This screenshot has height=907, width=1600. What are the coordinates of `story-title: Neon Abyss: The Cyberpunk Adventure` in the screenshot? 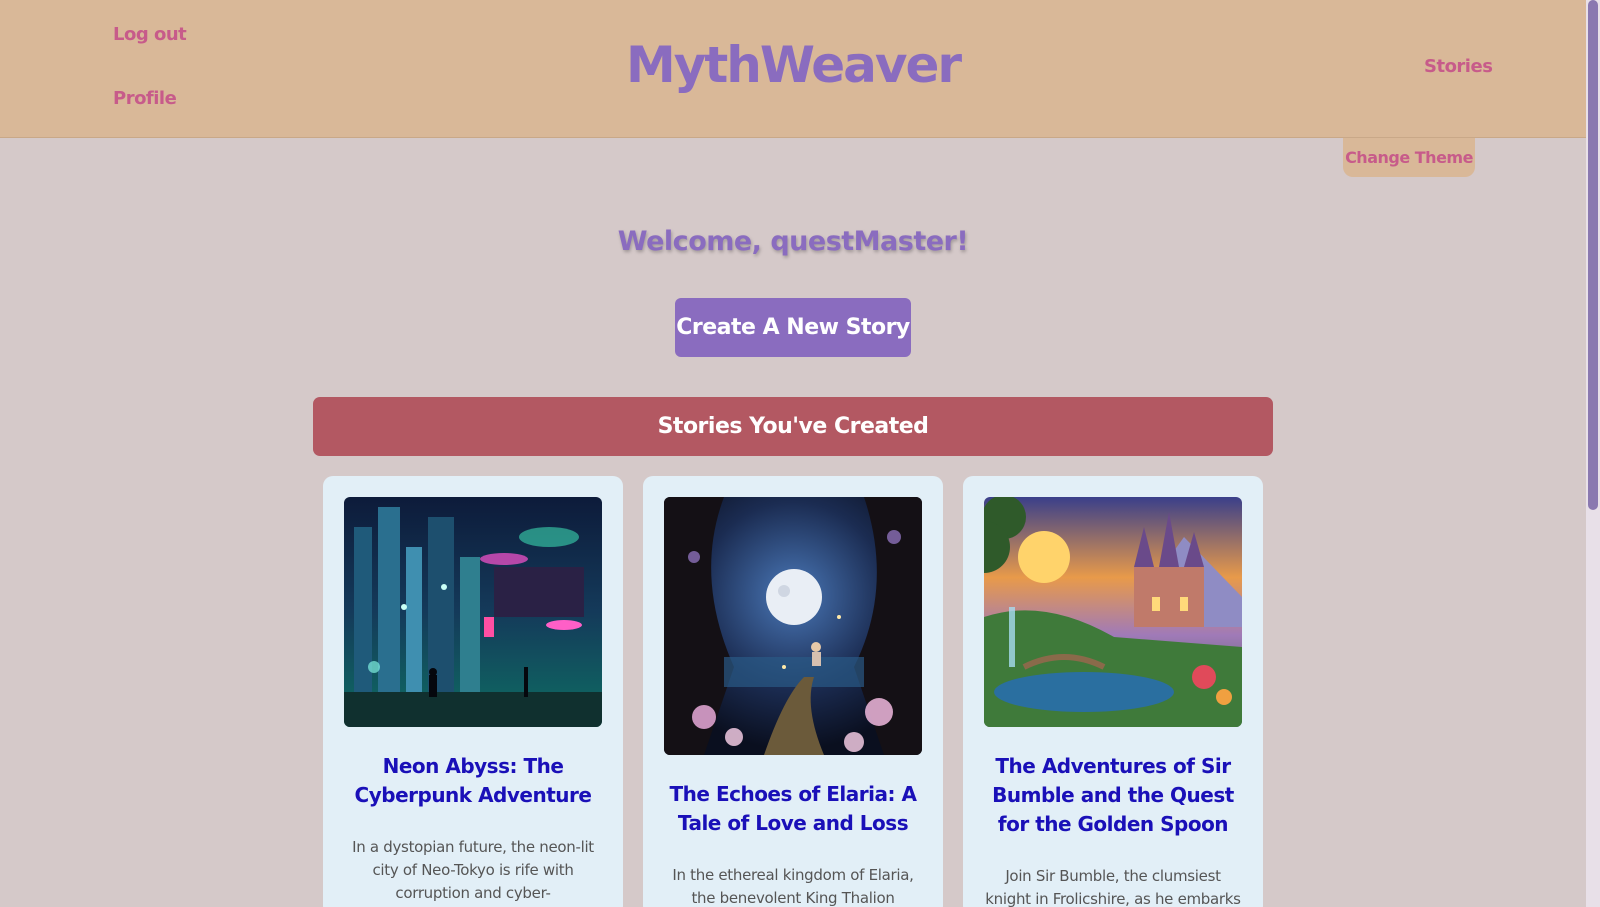 It's located at (473, 781).